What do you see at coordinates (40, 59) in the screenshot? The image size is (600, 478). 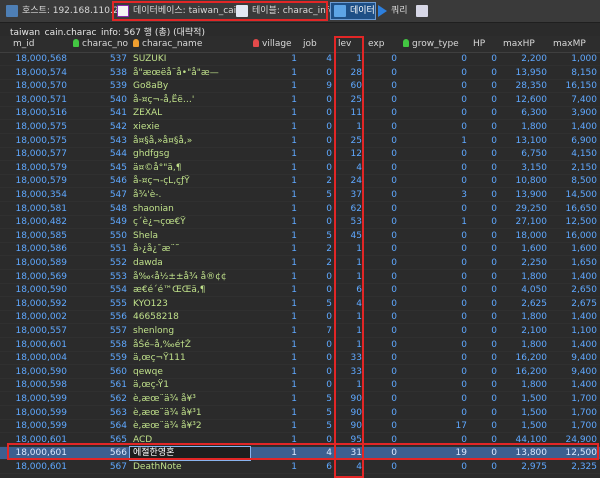 I see `cell-m_id: 18,000,568` at bounding box center [40, 59].